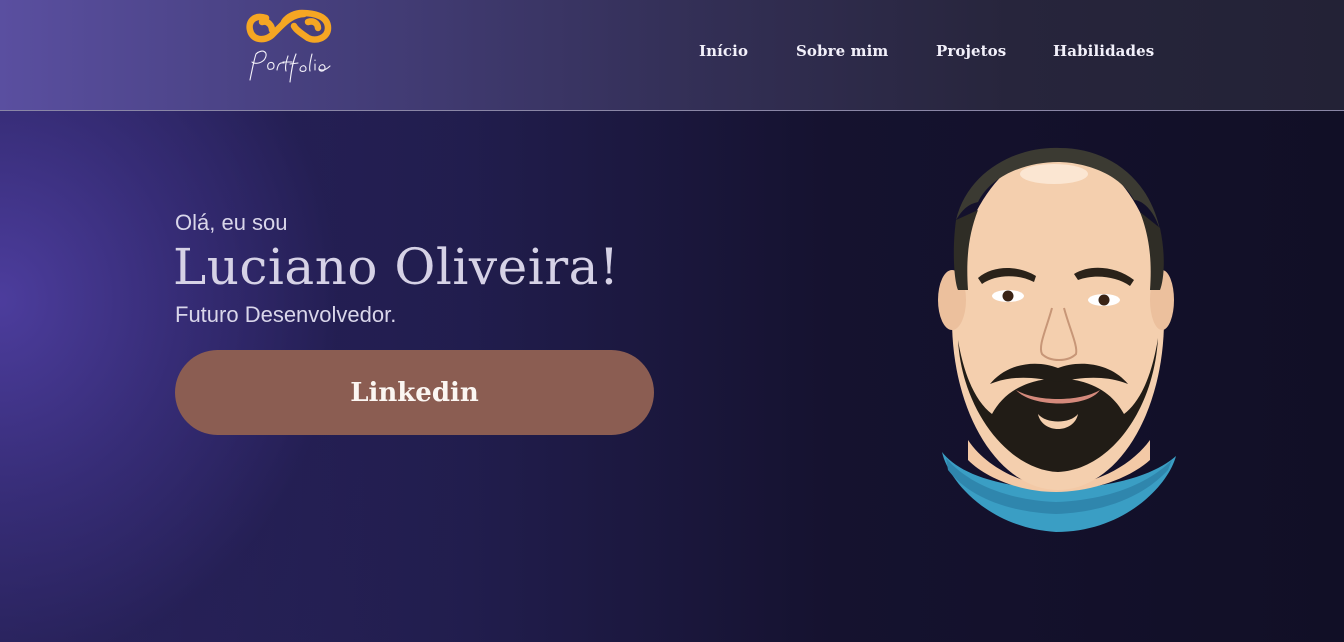 The image size is (1344, 642). What do you see at coordinates (971, 51) in the screenshot?
I see `nav-item-projetos: Projetos` at bounding box center [971, 51].